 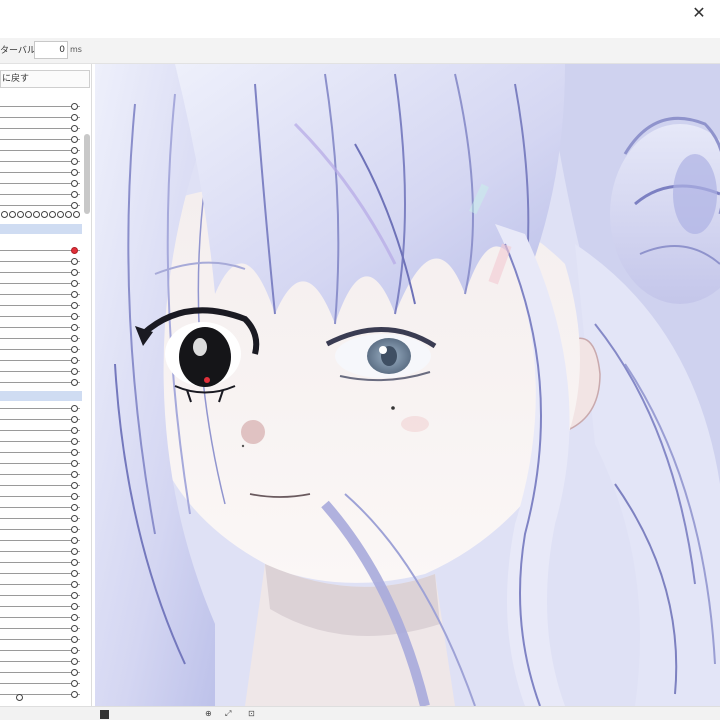 What do you see at coordinates (228, 714) in the screenshot?
I see `fullscreen-icon: ⤢` at bounding box center [228, 714].